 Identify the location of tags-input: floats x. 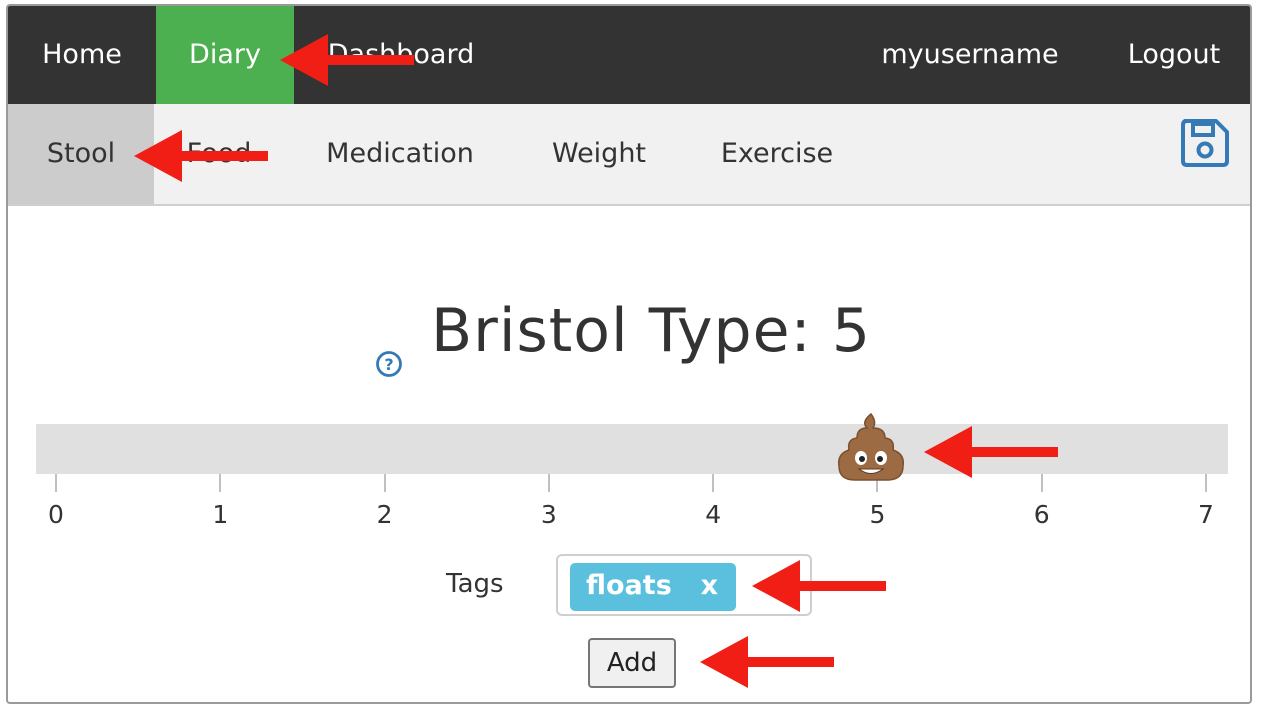
(684, 585).